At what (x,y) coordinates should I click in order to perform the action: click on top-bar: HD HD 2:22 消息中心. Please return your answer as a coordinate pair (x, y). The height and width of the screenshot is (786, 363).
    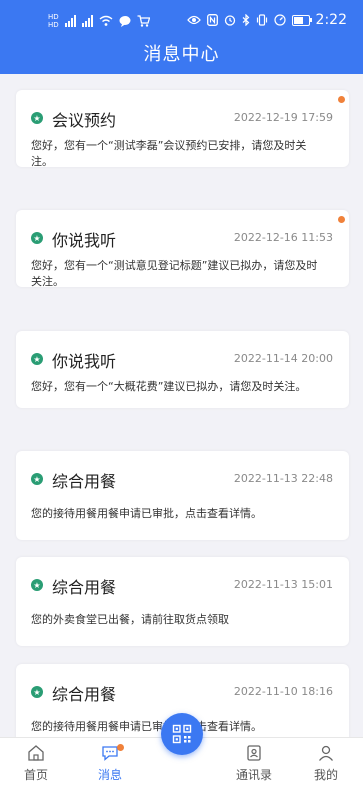
    Looking at the image, I should click on (181, 37).